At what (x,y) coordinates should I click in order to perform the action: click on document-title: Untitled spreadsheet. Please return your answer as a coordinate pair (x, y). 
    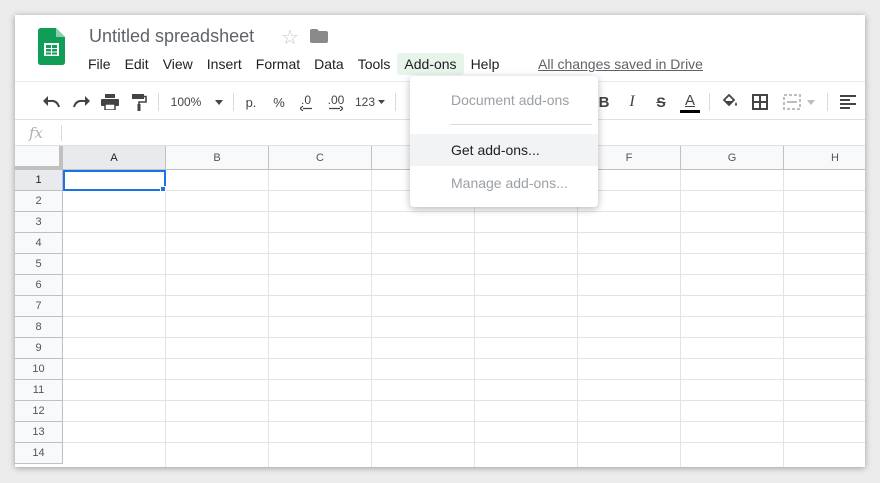
    Looking at the image, I should click on (171, 36).